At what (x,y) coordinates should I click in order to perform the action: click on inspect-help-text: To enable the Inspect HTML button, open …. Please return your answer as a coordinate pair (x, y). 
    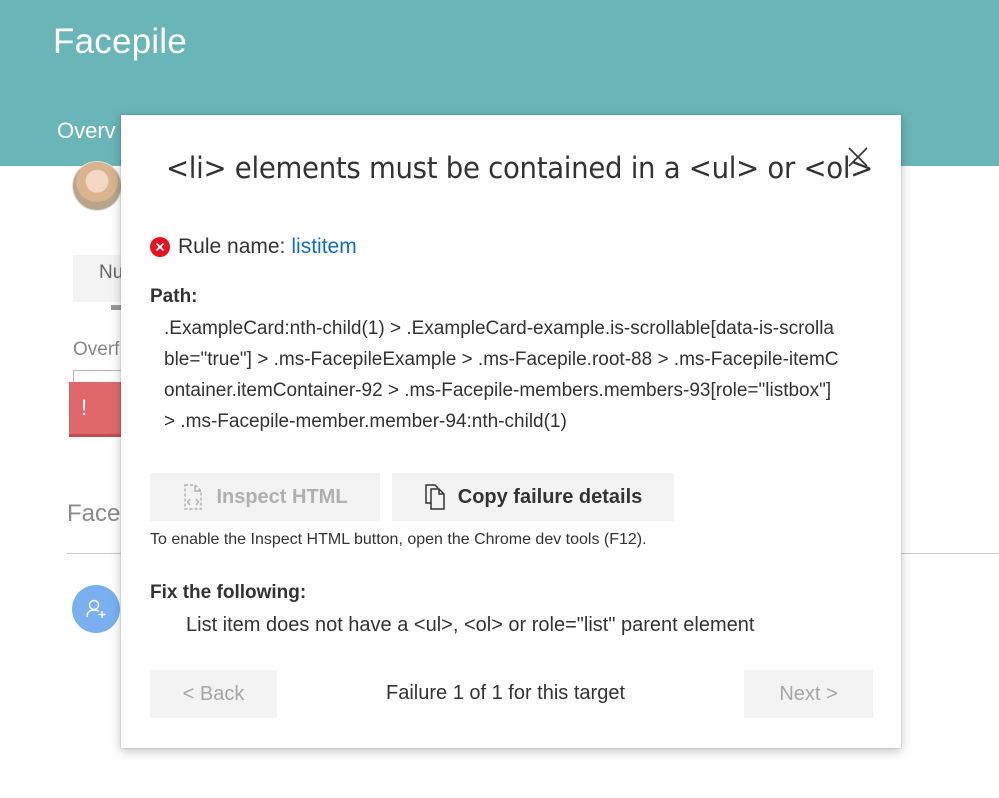
    Looking at the image, I should click on (398, 539).